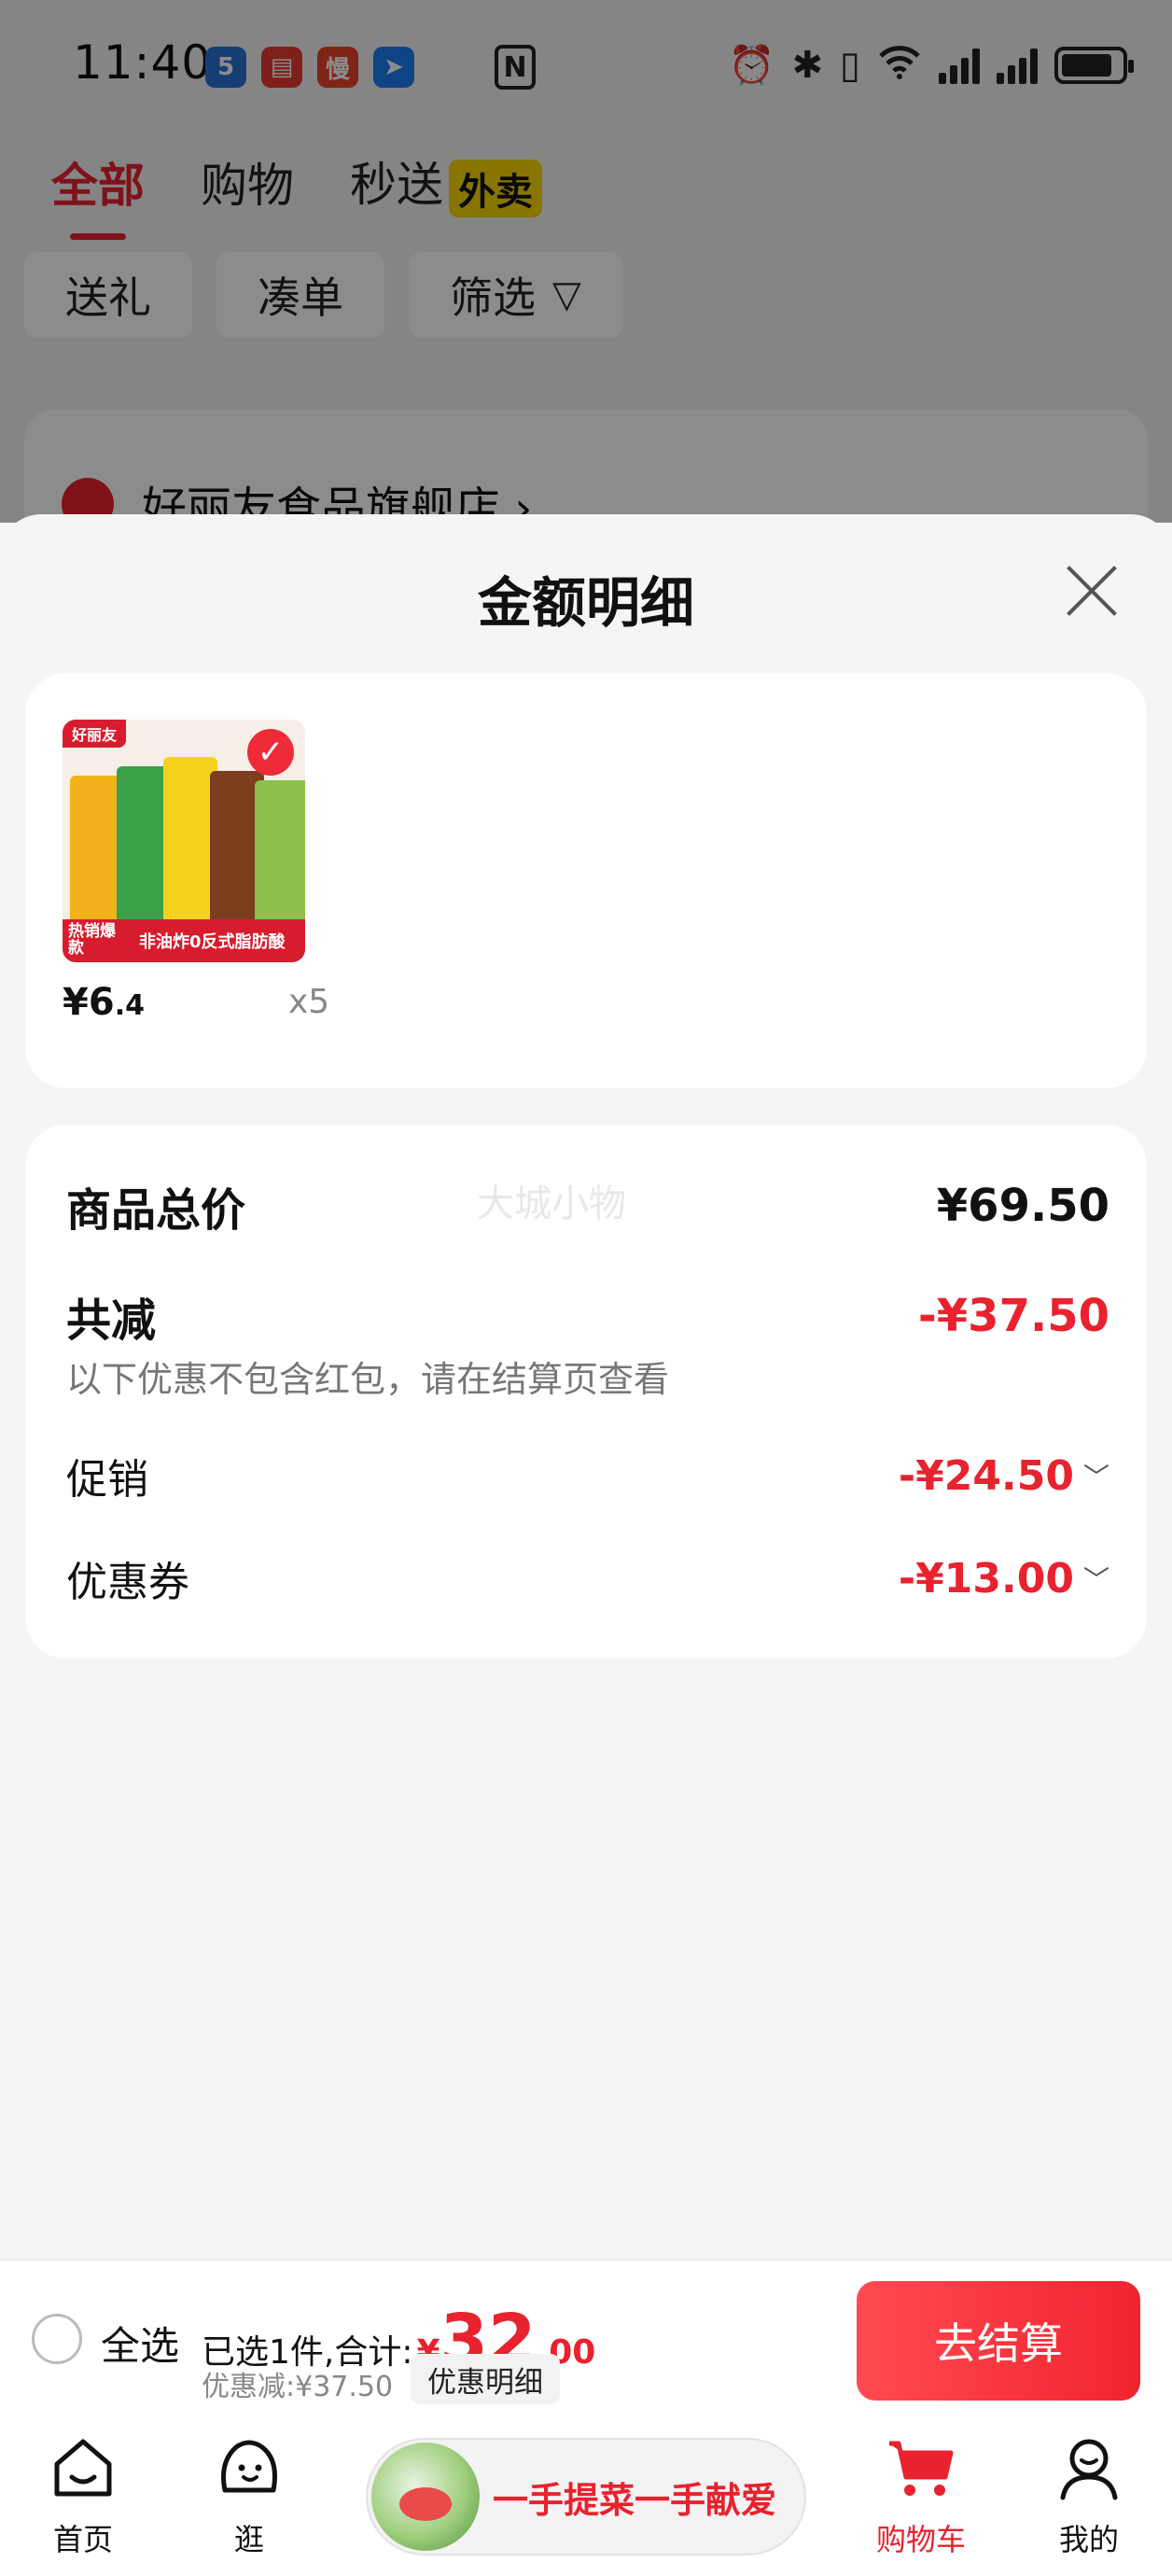  Describe the element at coordinates (921, 2468) in the screenshot. I see `cart-icon` at that location.